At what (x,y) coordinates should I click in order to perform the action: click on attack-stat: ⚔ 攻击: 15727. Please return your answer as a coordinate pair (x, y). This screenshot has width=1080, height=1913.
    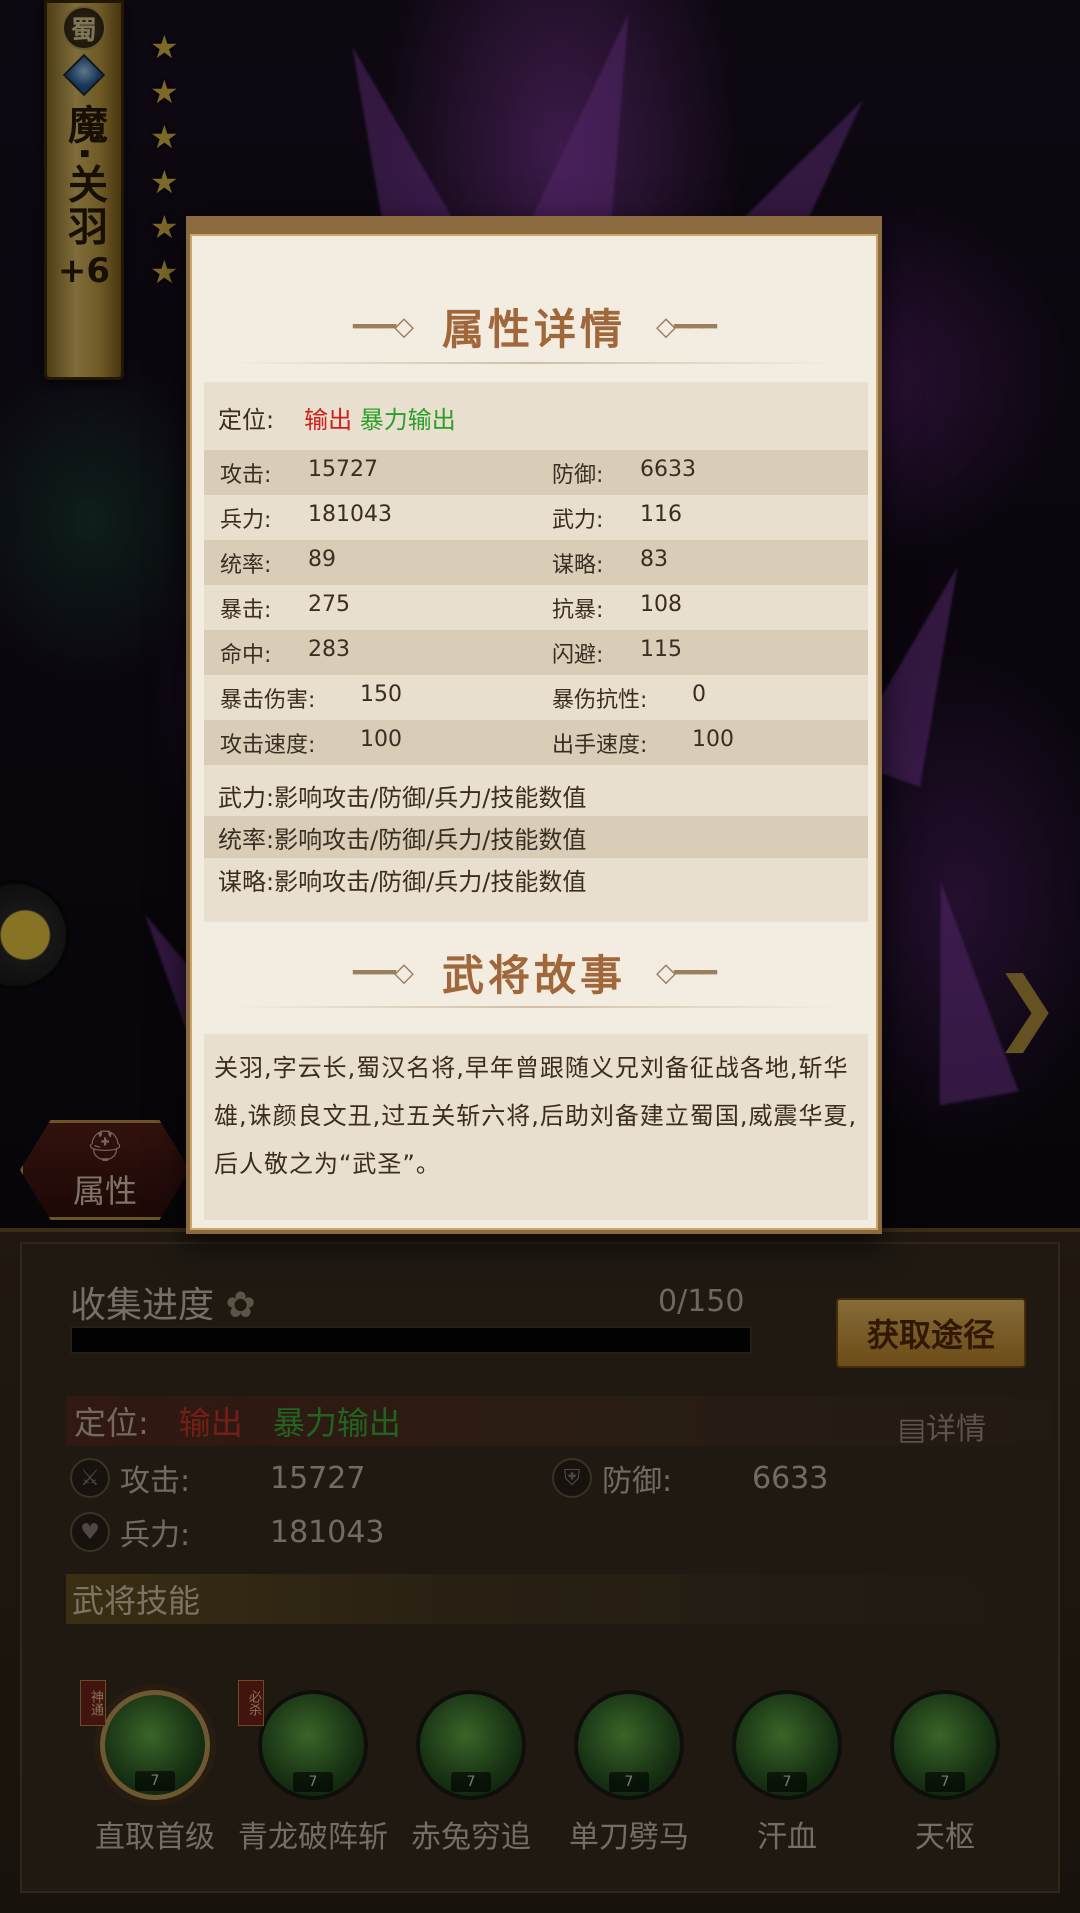
    Looking at the image, I should click on (217, 1478).